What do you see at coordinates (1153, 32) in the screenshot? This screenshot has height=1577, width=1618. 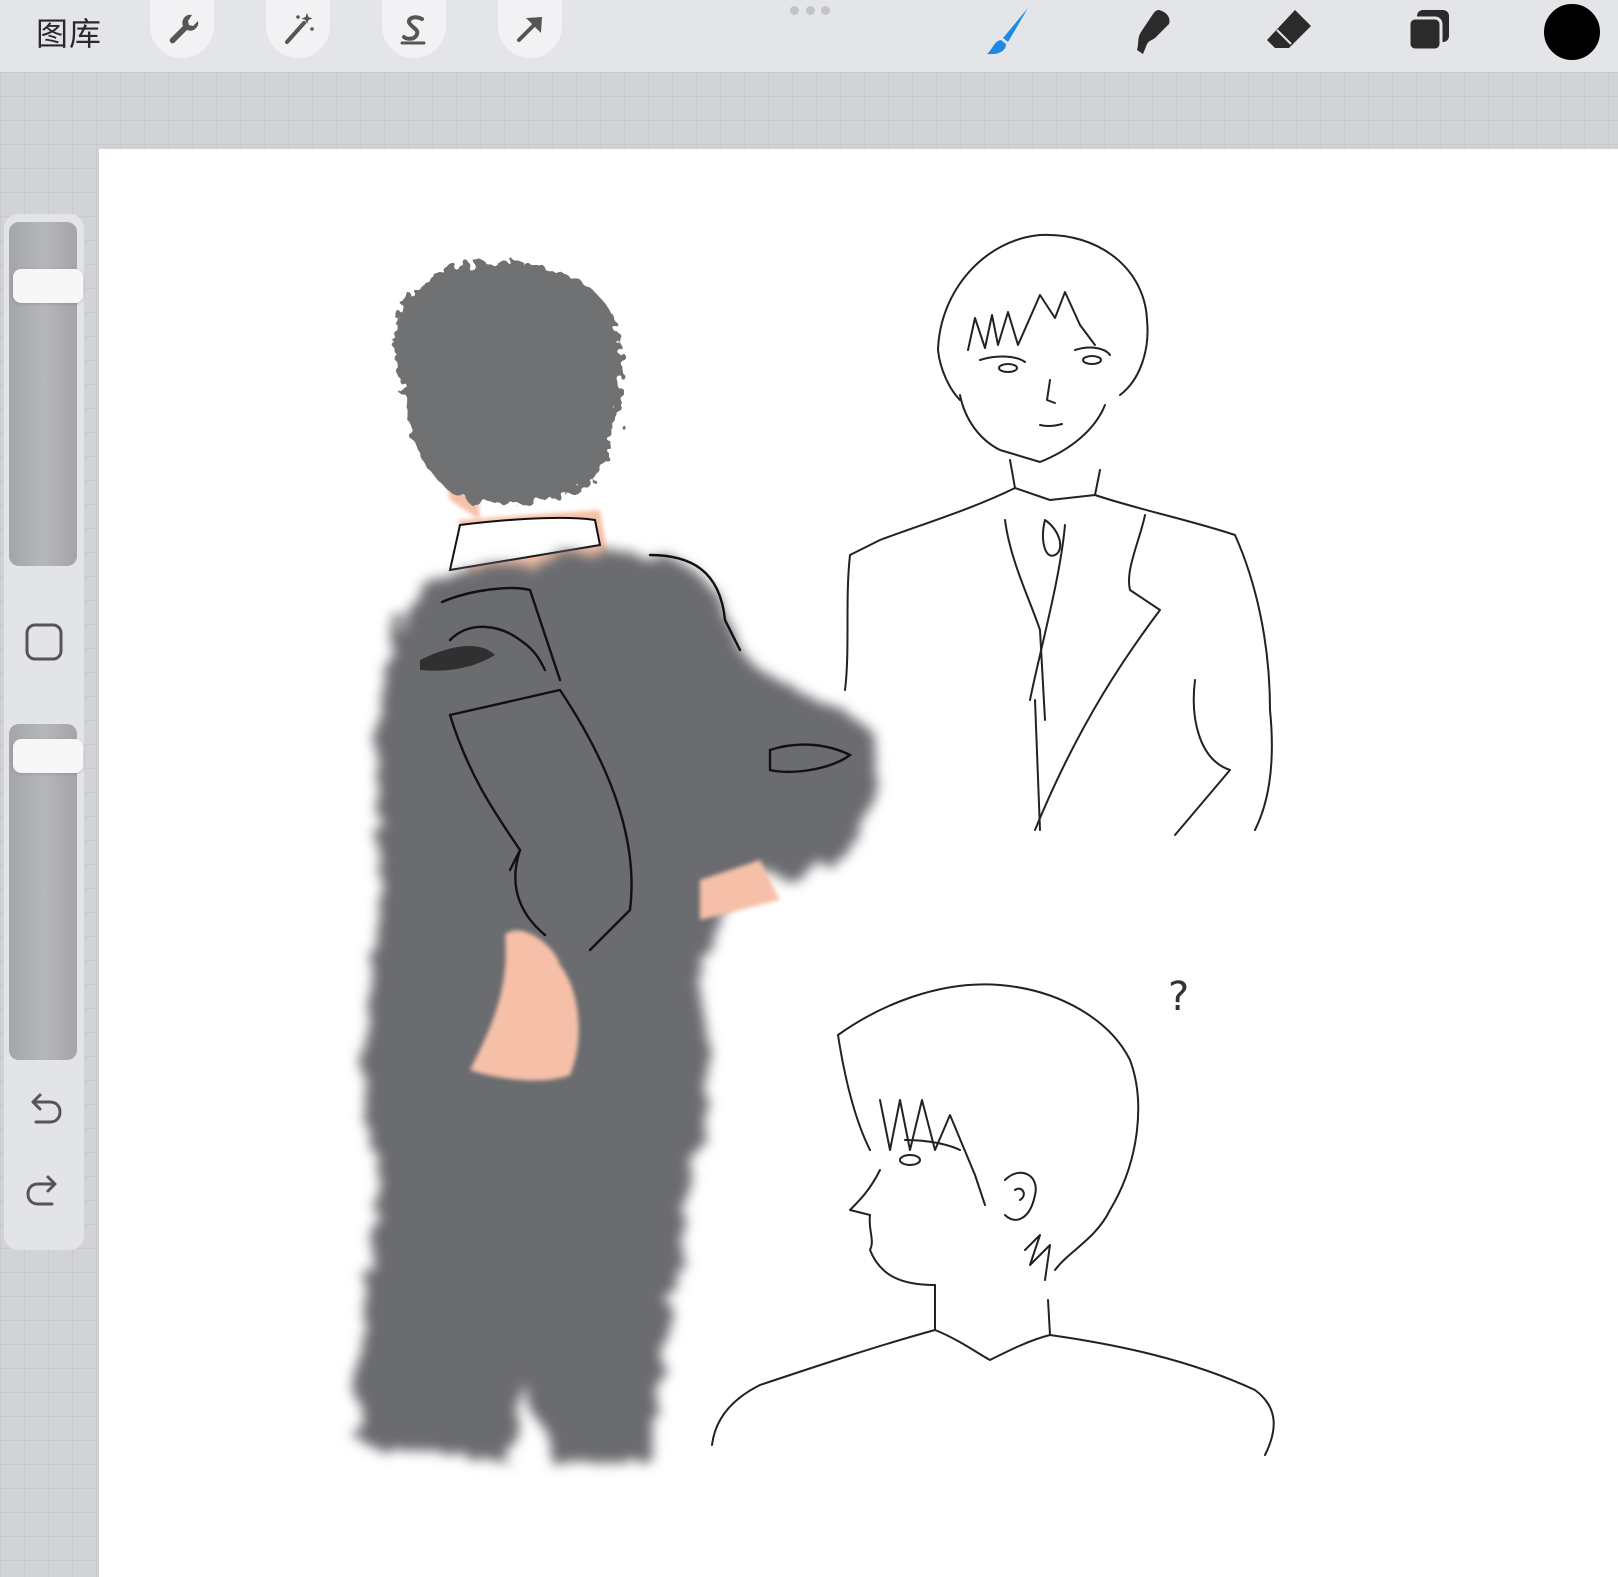 I see `smudge-icon` at bounding box center [1153, 32].